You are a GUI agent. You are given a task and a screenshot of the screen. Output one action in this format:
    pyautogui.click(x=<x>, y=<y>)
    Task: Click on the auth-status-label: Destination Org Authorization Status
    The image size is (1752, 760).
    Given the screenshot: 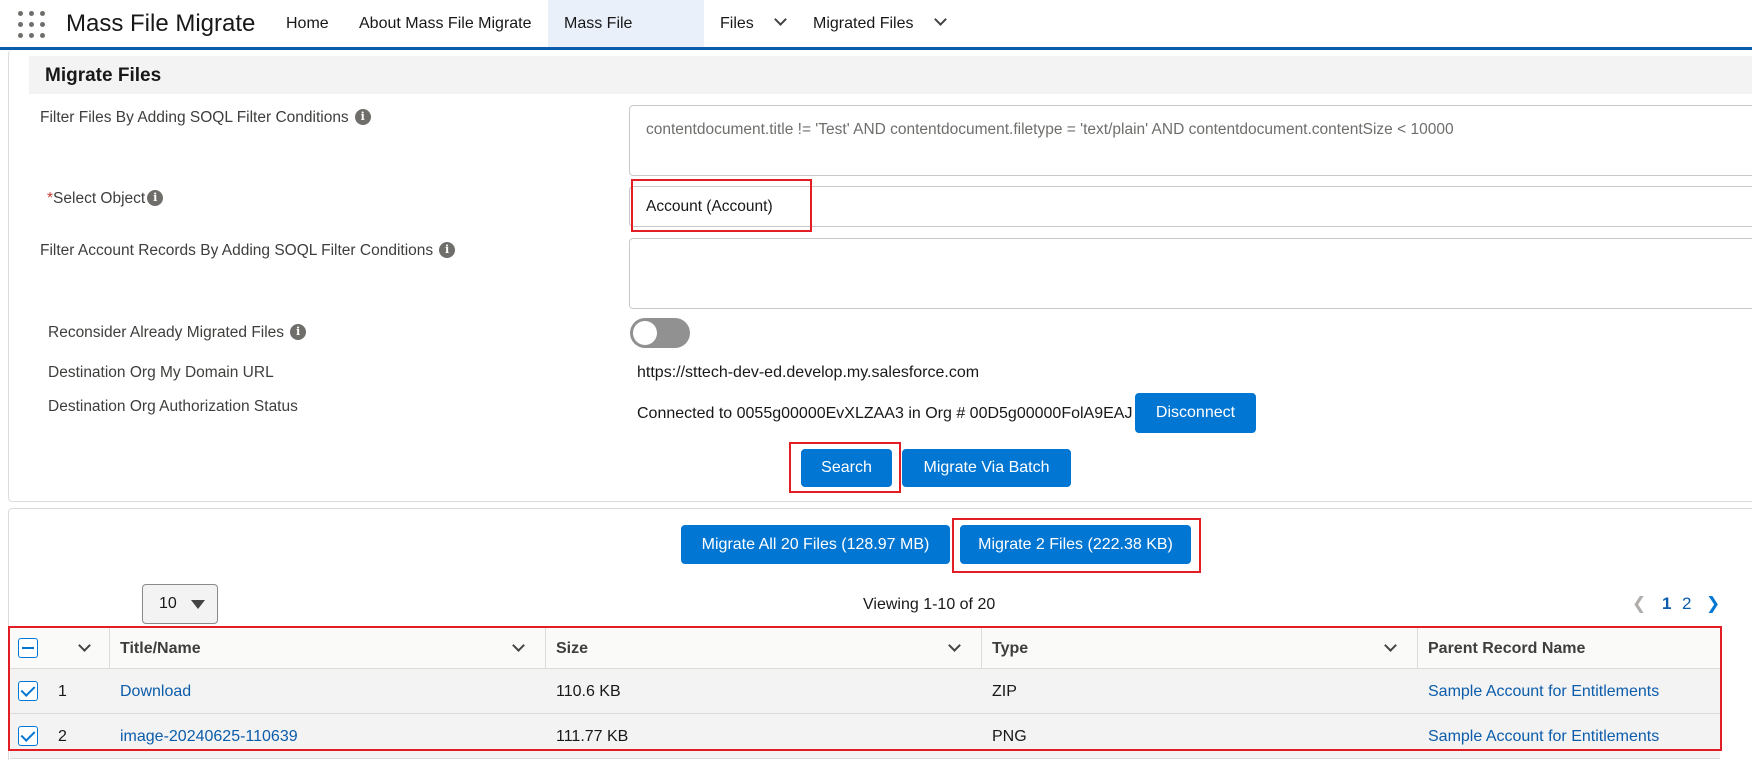 What is the action you would take?
    pyautogui.click(x=173, y=406)
    